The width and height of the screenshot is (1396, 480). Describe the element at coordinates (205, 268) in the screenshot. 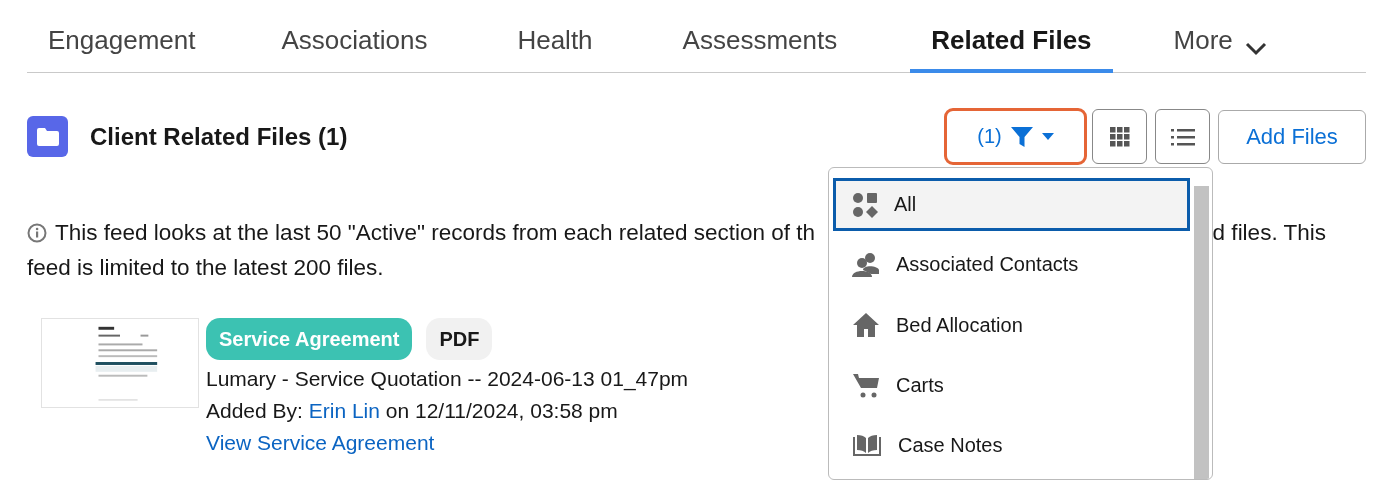

I see `info-text: feed is limited to the latest 200 files.` at that location.